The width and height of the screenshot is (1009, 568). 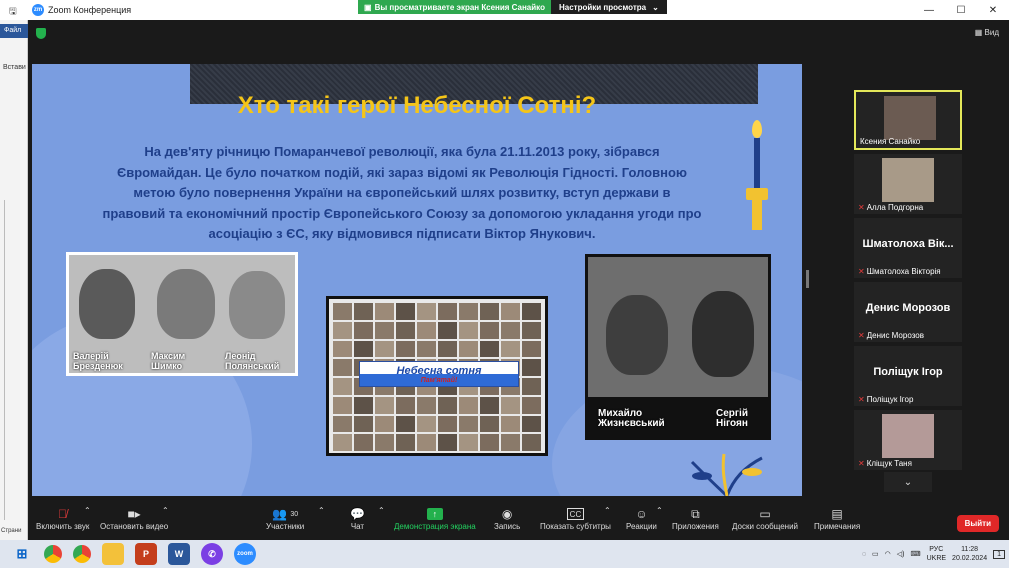 I want to click on word-file-tab: Файл, so click(x=14, y=31).